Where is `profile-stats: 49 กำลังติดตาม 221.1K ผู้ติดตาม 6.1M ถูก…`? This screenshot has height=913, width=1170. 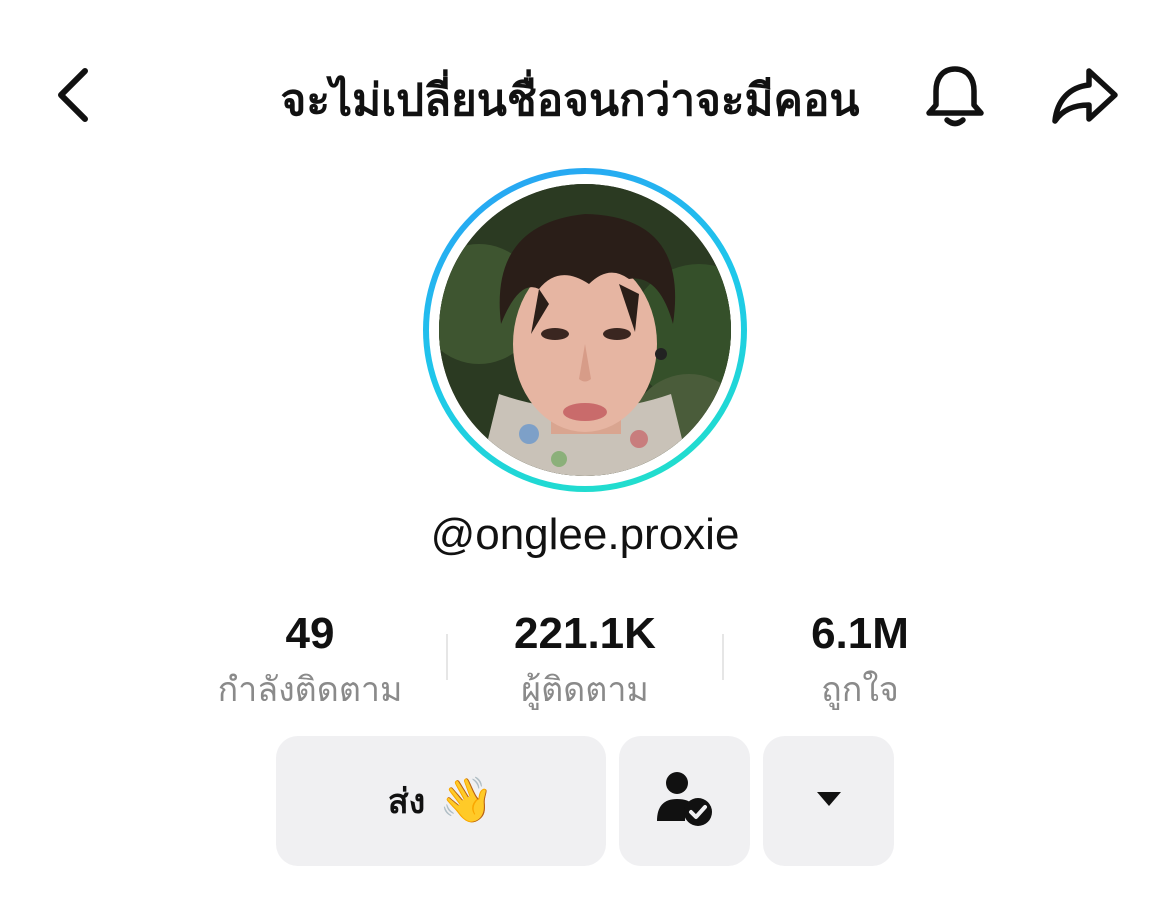 profile-stats: 49 กำลังติดตาม 221.1K ผู้ติดตาม 6.1M ถูก… is located at coordinates (585, 660).